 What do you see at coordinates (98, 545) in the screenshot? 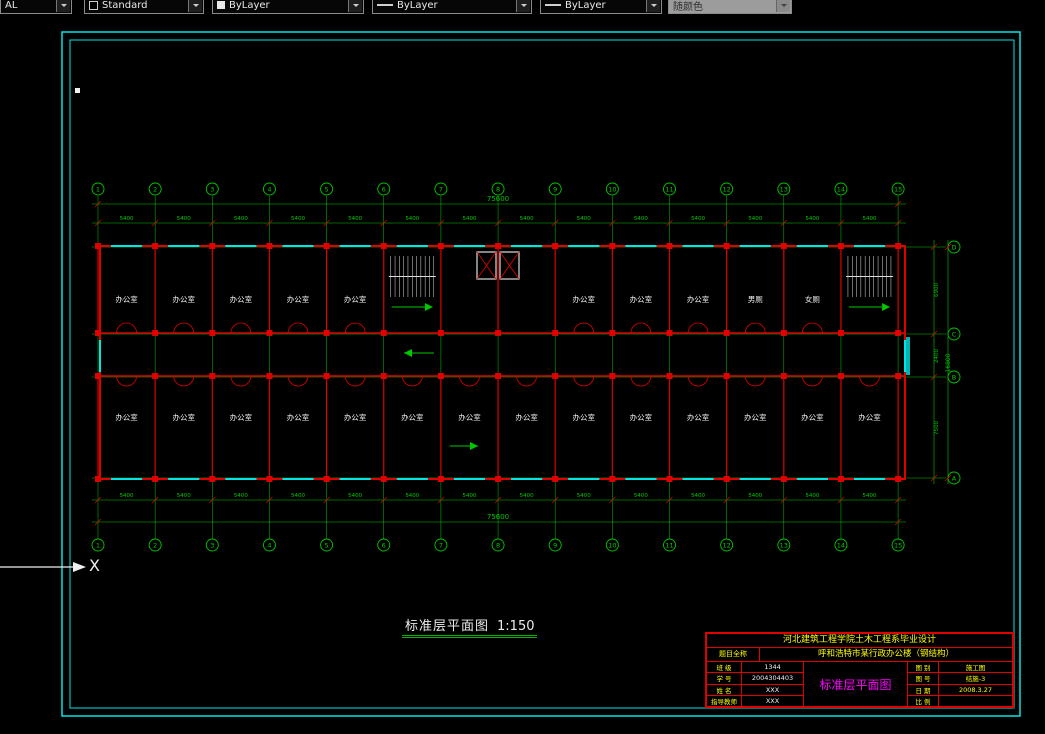
I see `axis-number: 1` at bounding box center [98, 545].